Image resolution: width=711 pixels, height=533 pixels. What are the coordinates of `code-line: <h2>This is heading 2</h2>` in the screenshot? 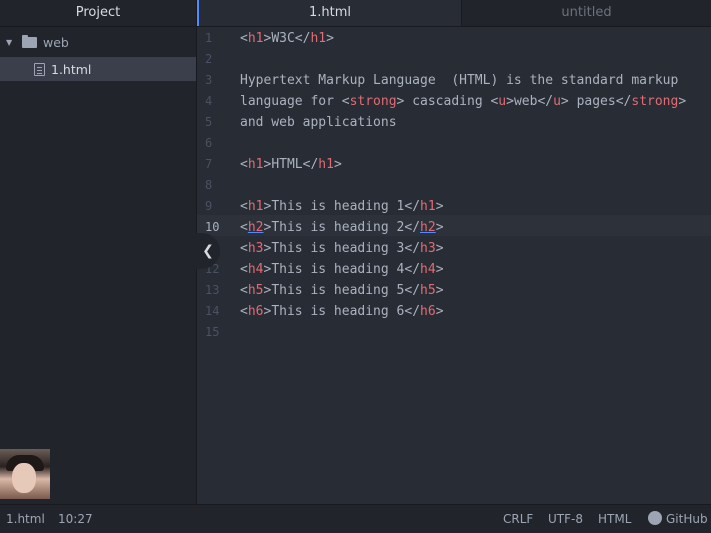 It's located at (342, 227).